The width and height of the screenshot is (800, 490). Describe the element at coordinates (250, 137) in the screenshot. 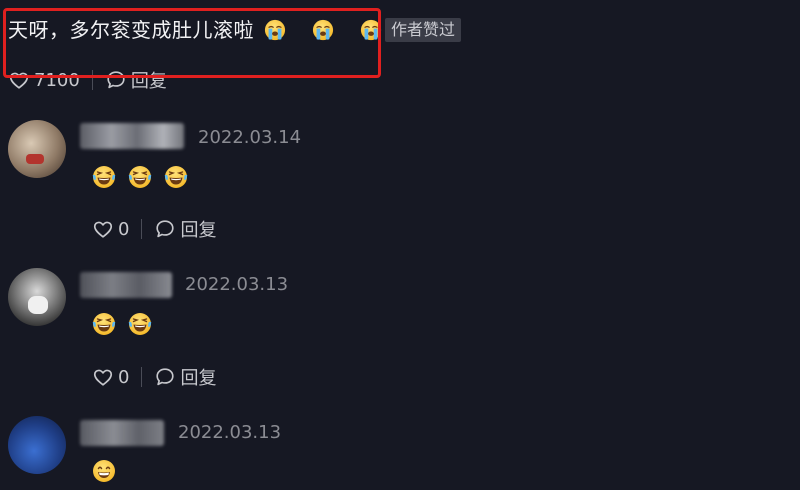

I see `comment-date: 2022.03.14` at that location.